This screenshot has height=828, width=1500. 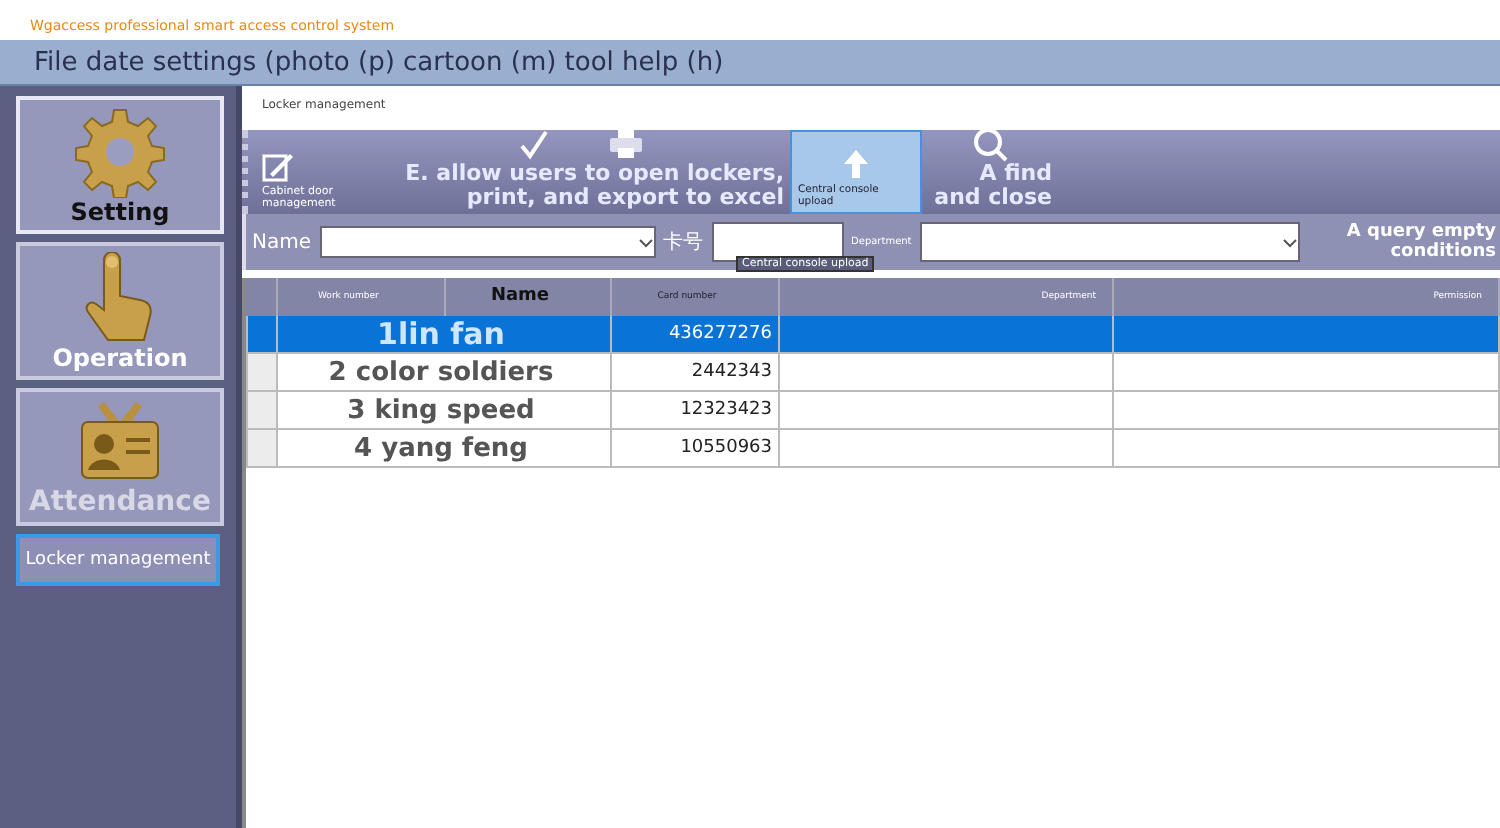 What do you see at coordinates (696, 411) in the screenshot?
I see `table-cell: 12323423` at bounding box center [696, 411].